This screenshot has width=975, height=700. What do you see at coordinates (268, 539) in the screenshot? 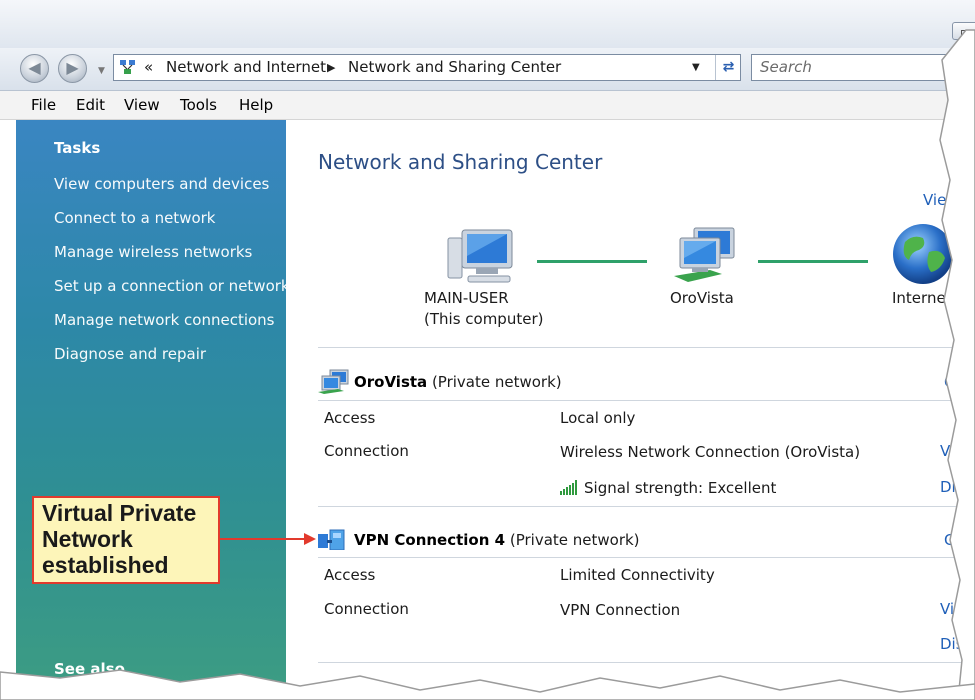
I see `callout-arrow-icon` at bounding box center [268, 539].